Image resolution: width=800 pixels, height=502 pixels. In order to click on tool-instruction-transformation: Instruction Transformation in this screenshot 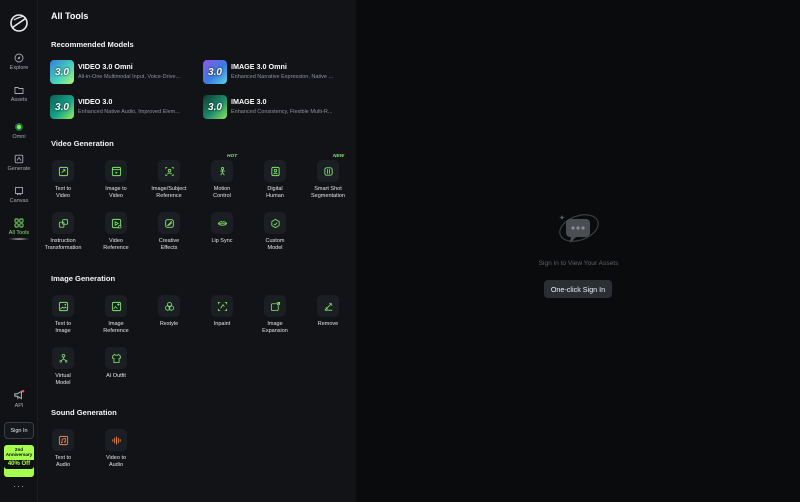, I will do `click(63, 232)`.